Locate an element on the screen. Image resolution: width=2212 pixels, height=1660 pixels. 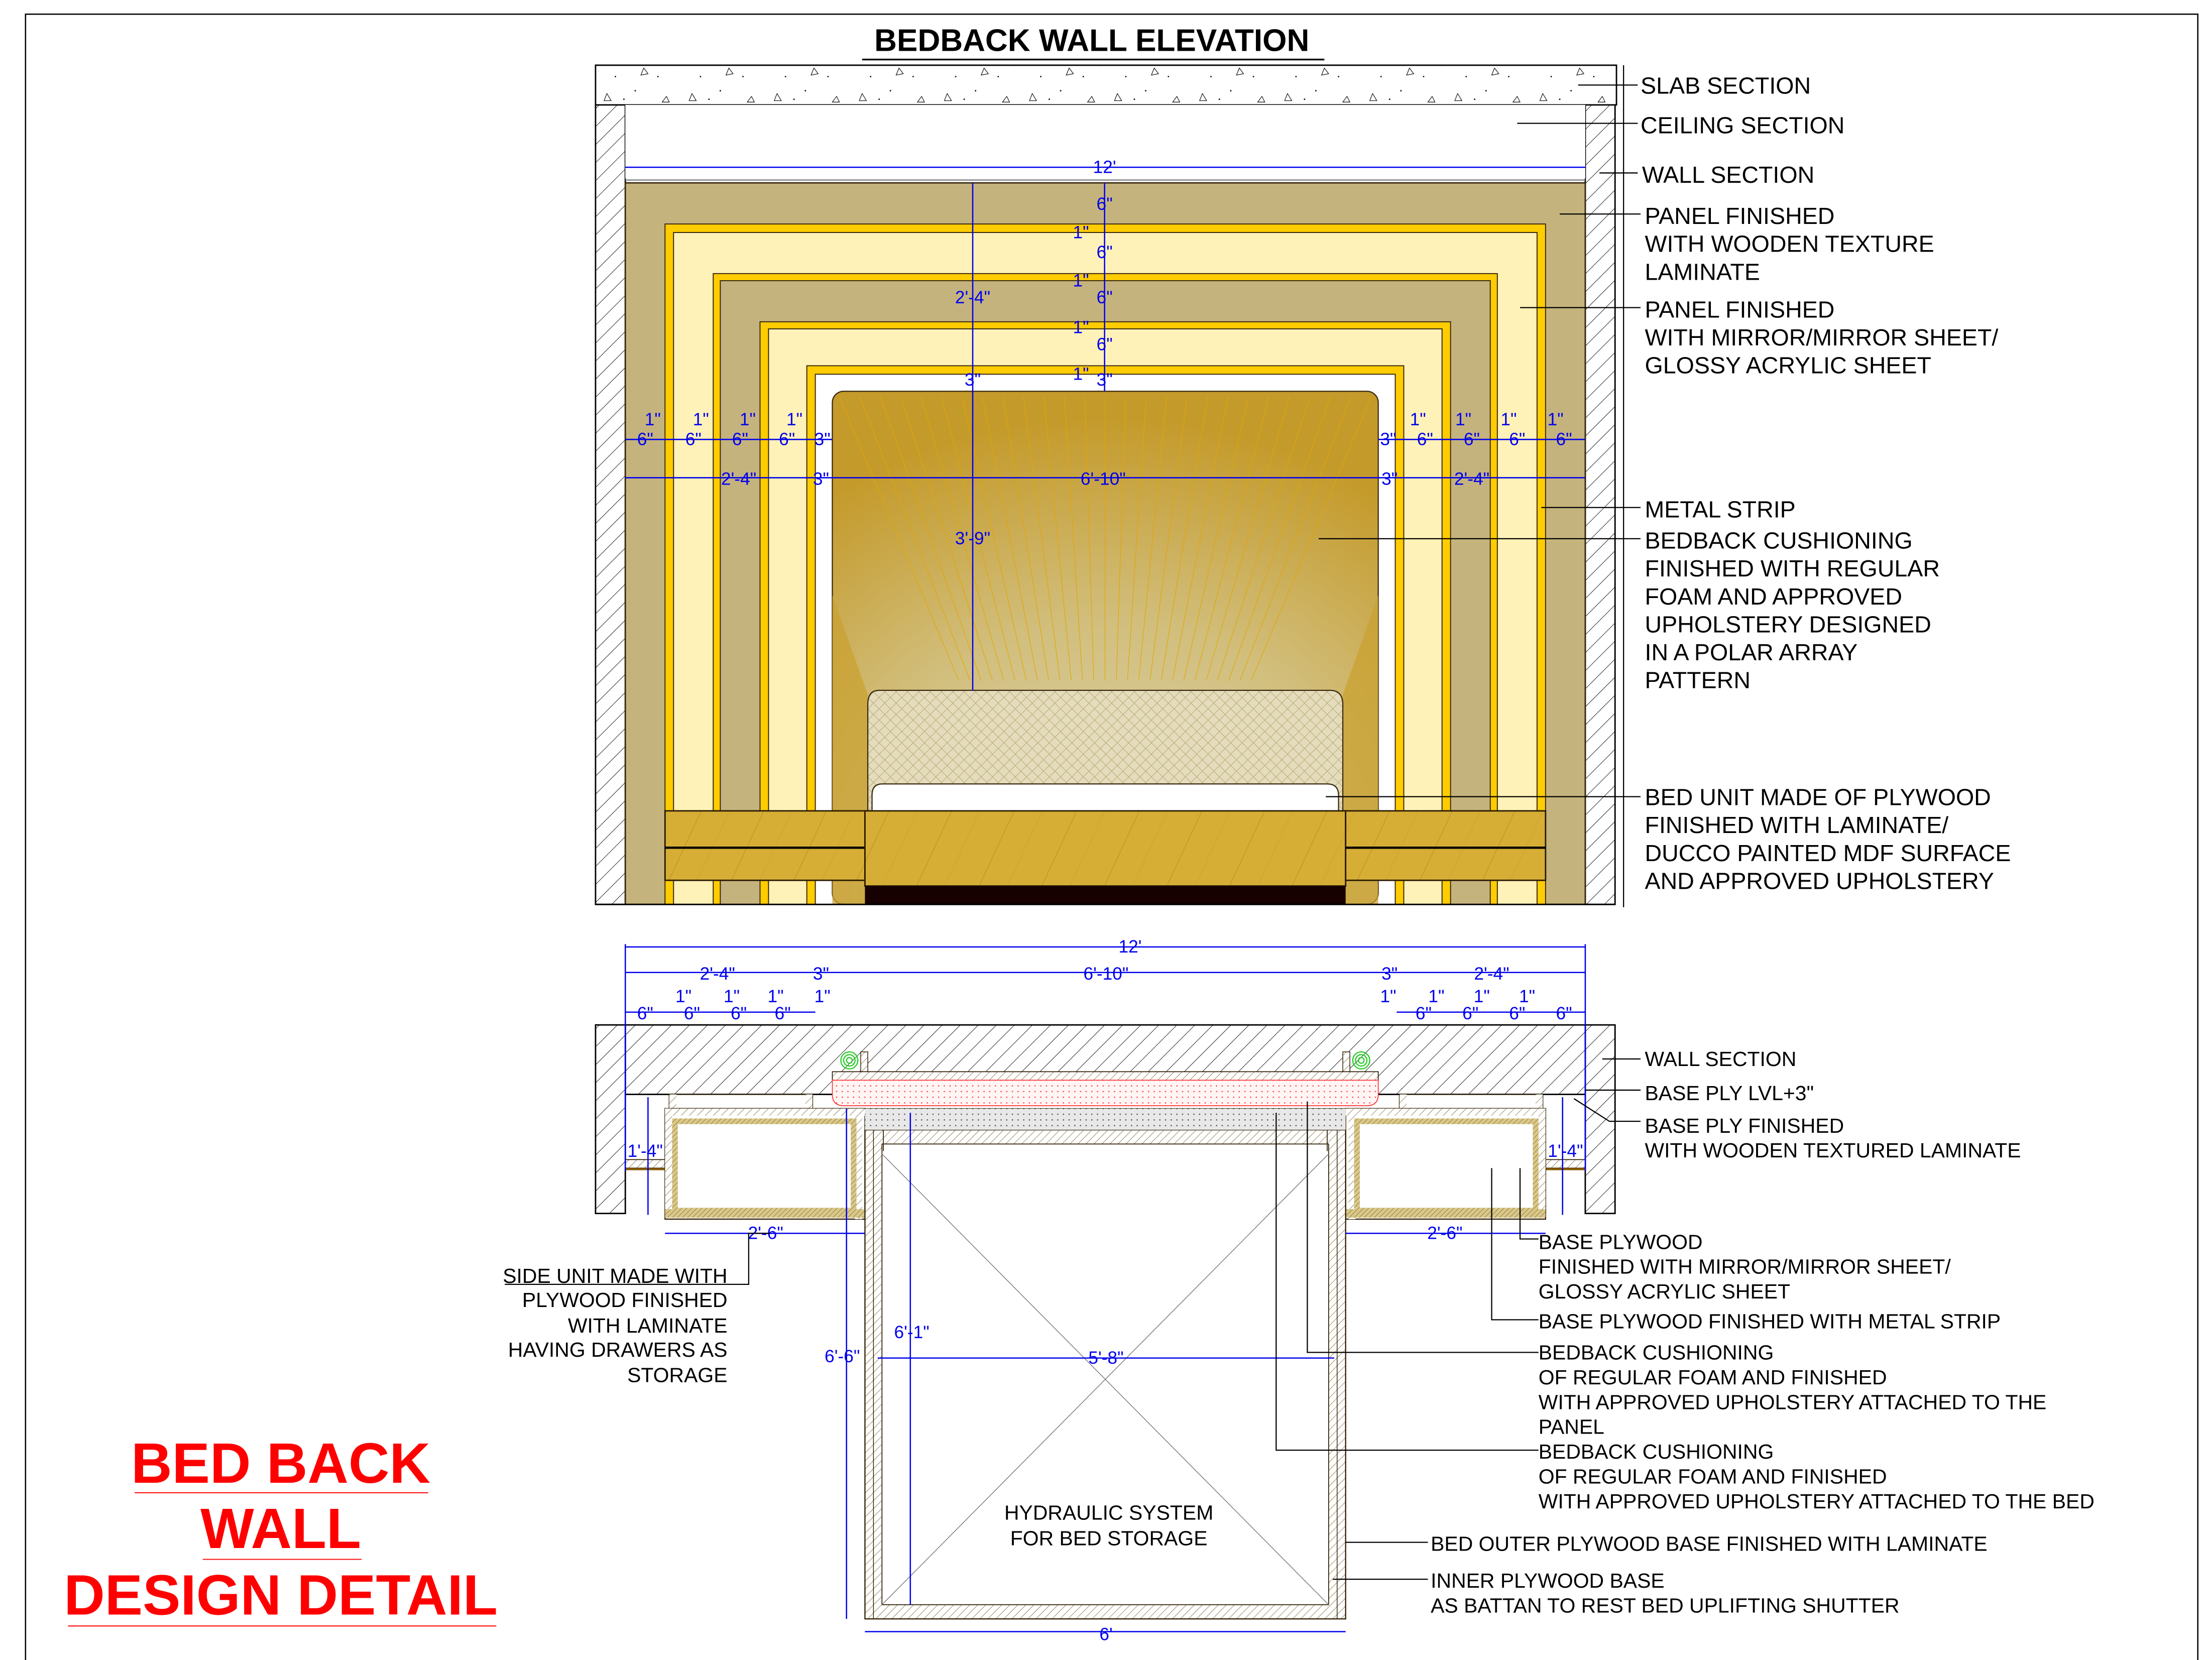
label-panel-wood-line: LAMINATE is located at coordinates (1703, 272).